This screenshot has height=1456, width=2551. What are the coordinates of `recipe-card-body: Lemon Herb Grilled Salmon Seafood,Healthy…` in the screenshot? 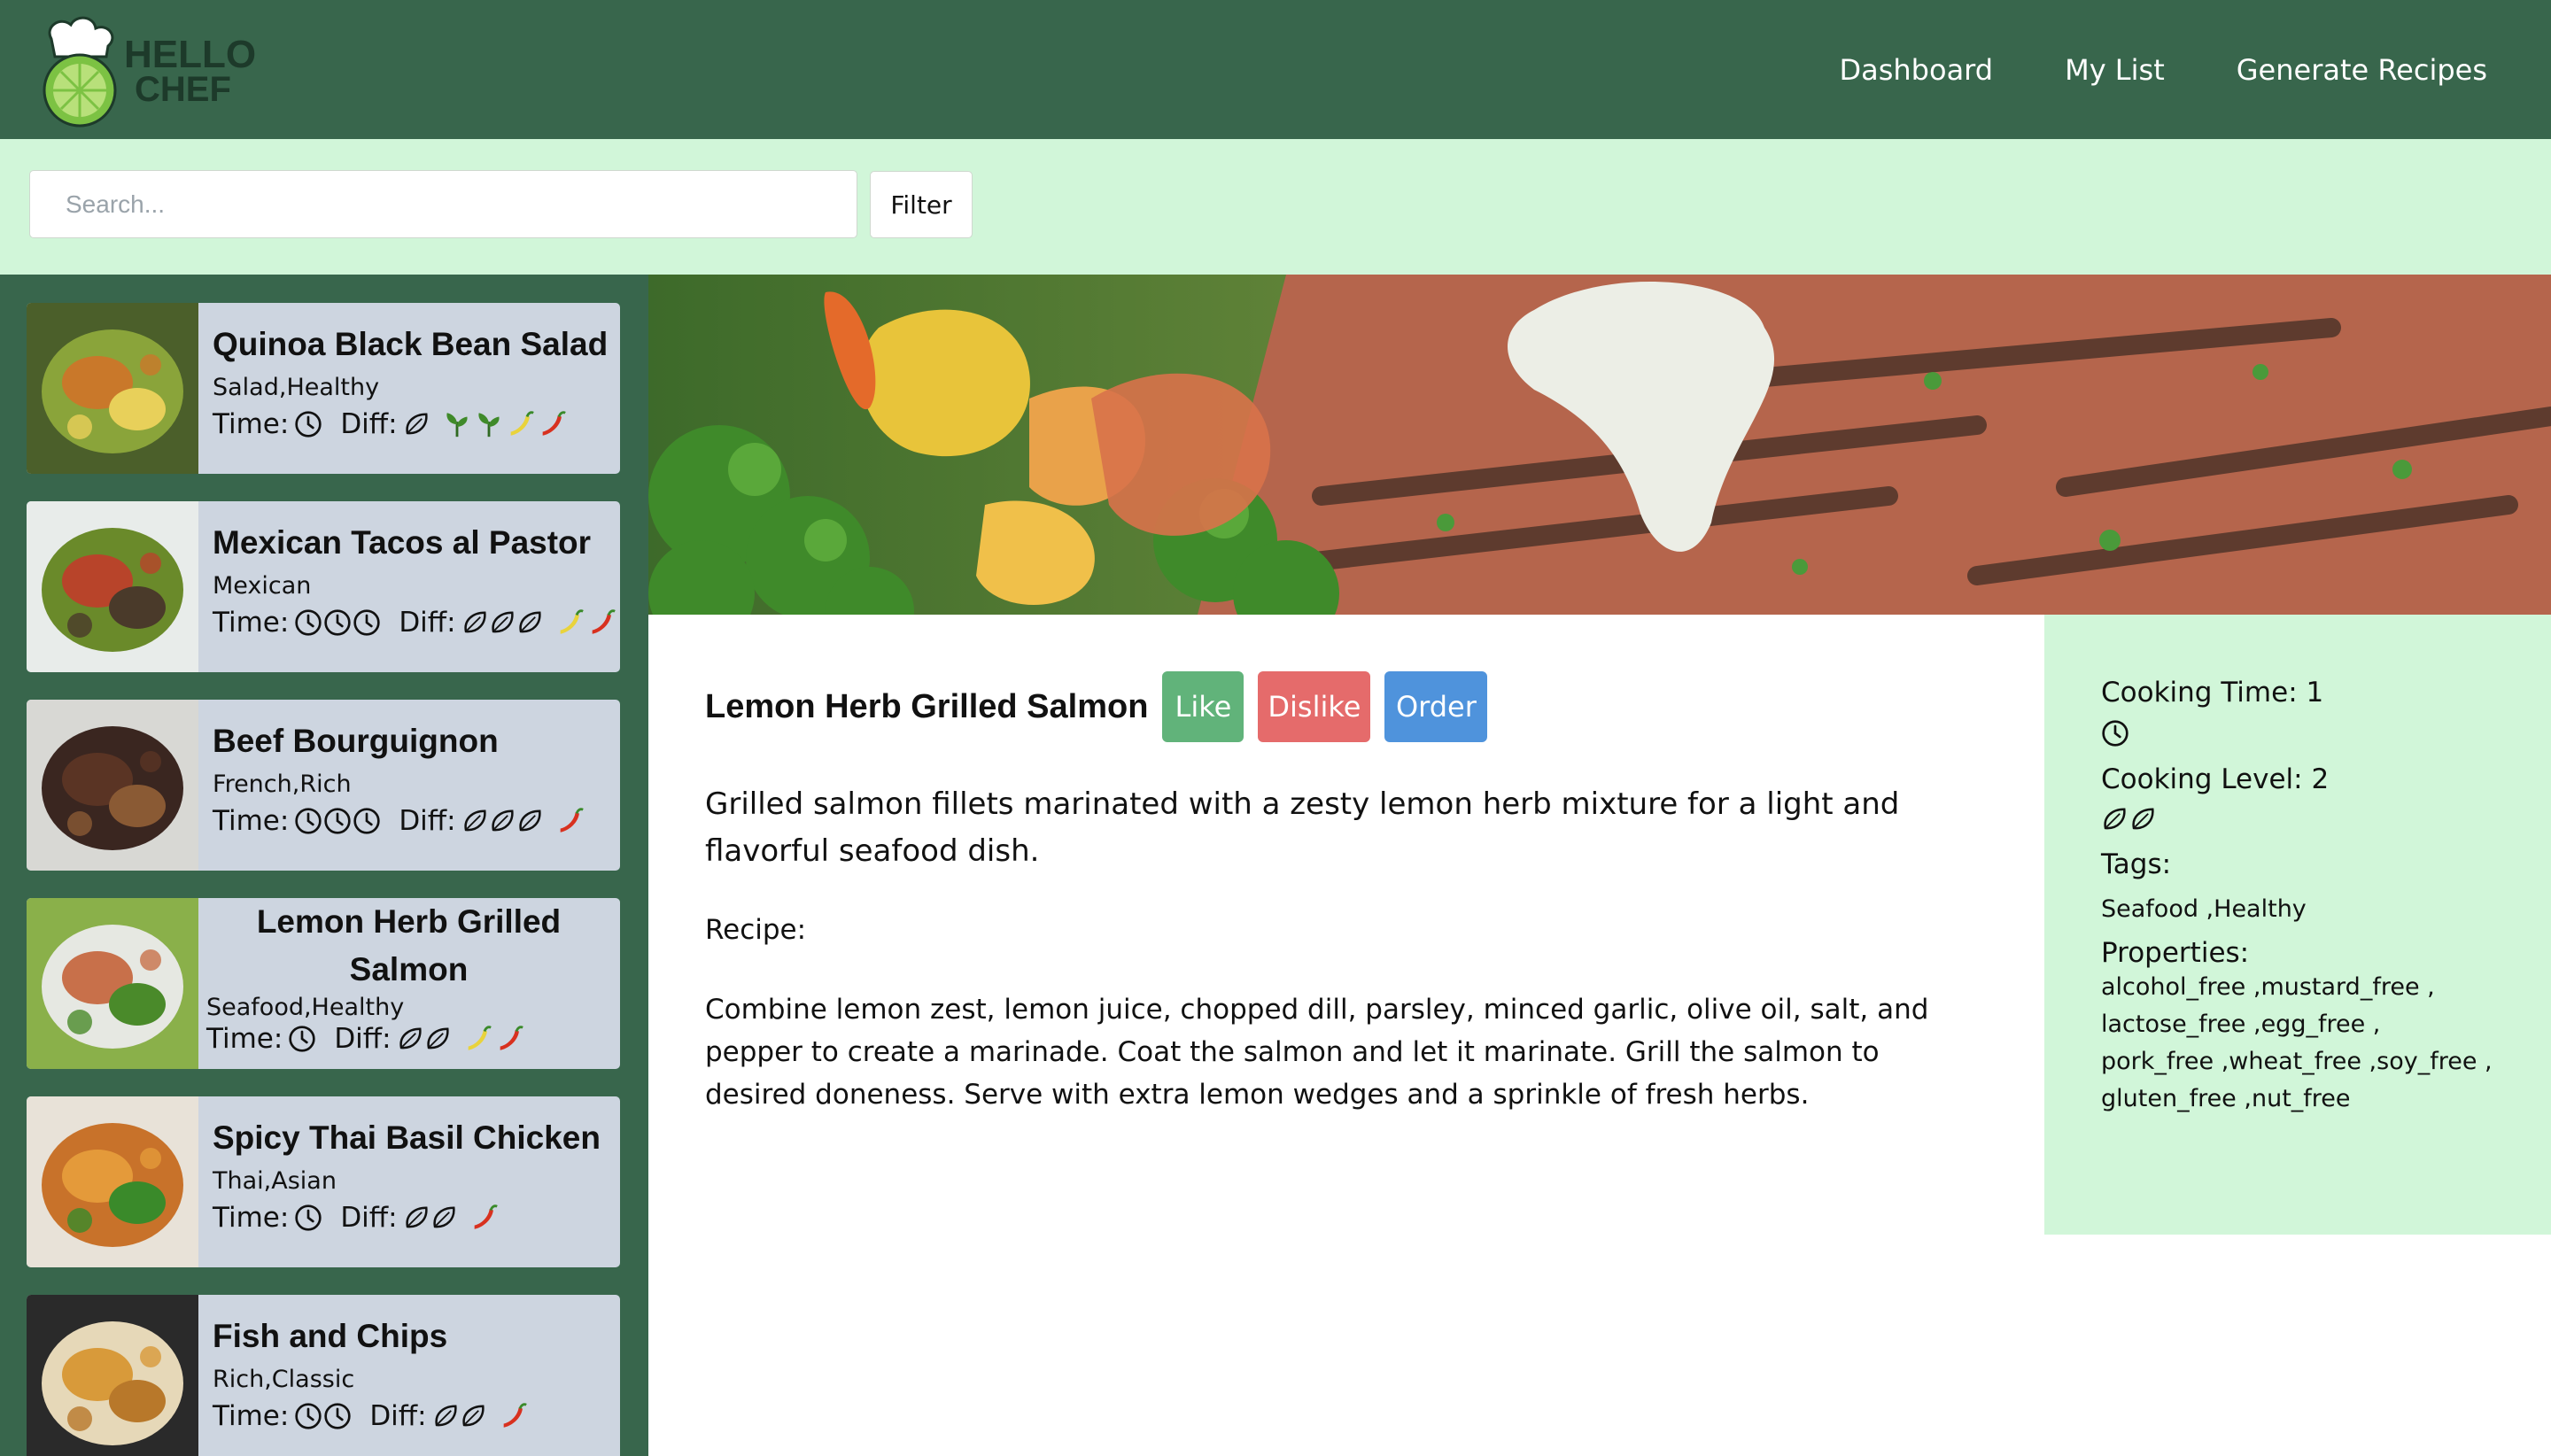 It's located at (409, 976).